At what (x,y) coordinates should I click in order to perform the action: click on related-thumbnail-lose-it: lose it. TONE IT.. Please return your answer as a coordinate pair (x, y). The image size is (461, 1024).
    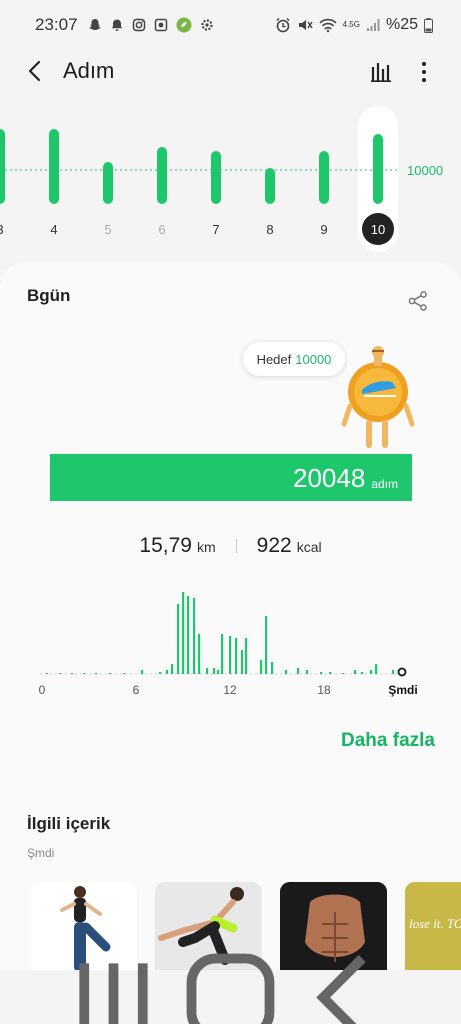
    Looking at the image, I should click on (433, 927).